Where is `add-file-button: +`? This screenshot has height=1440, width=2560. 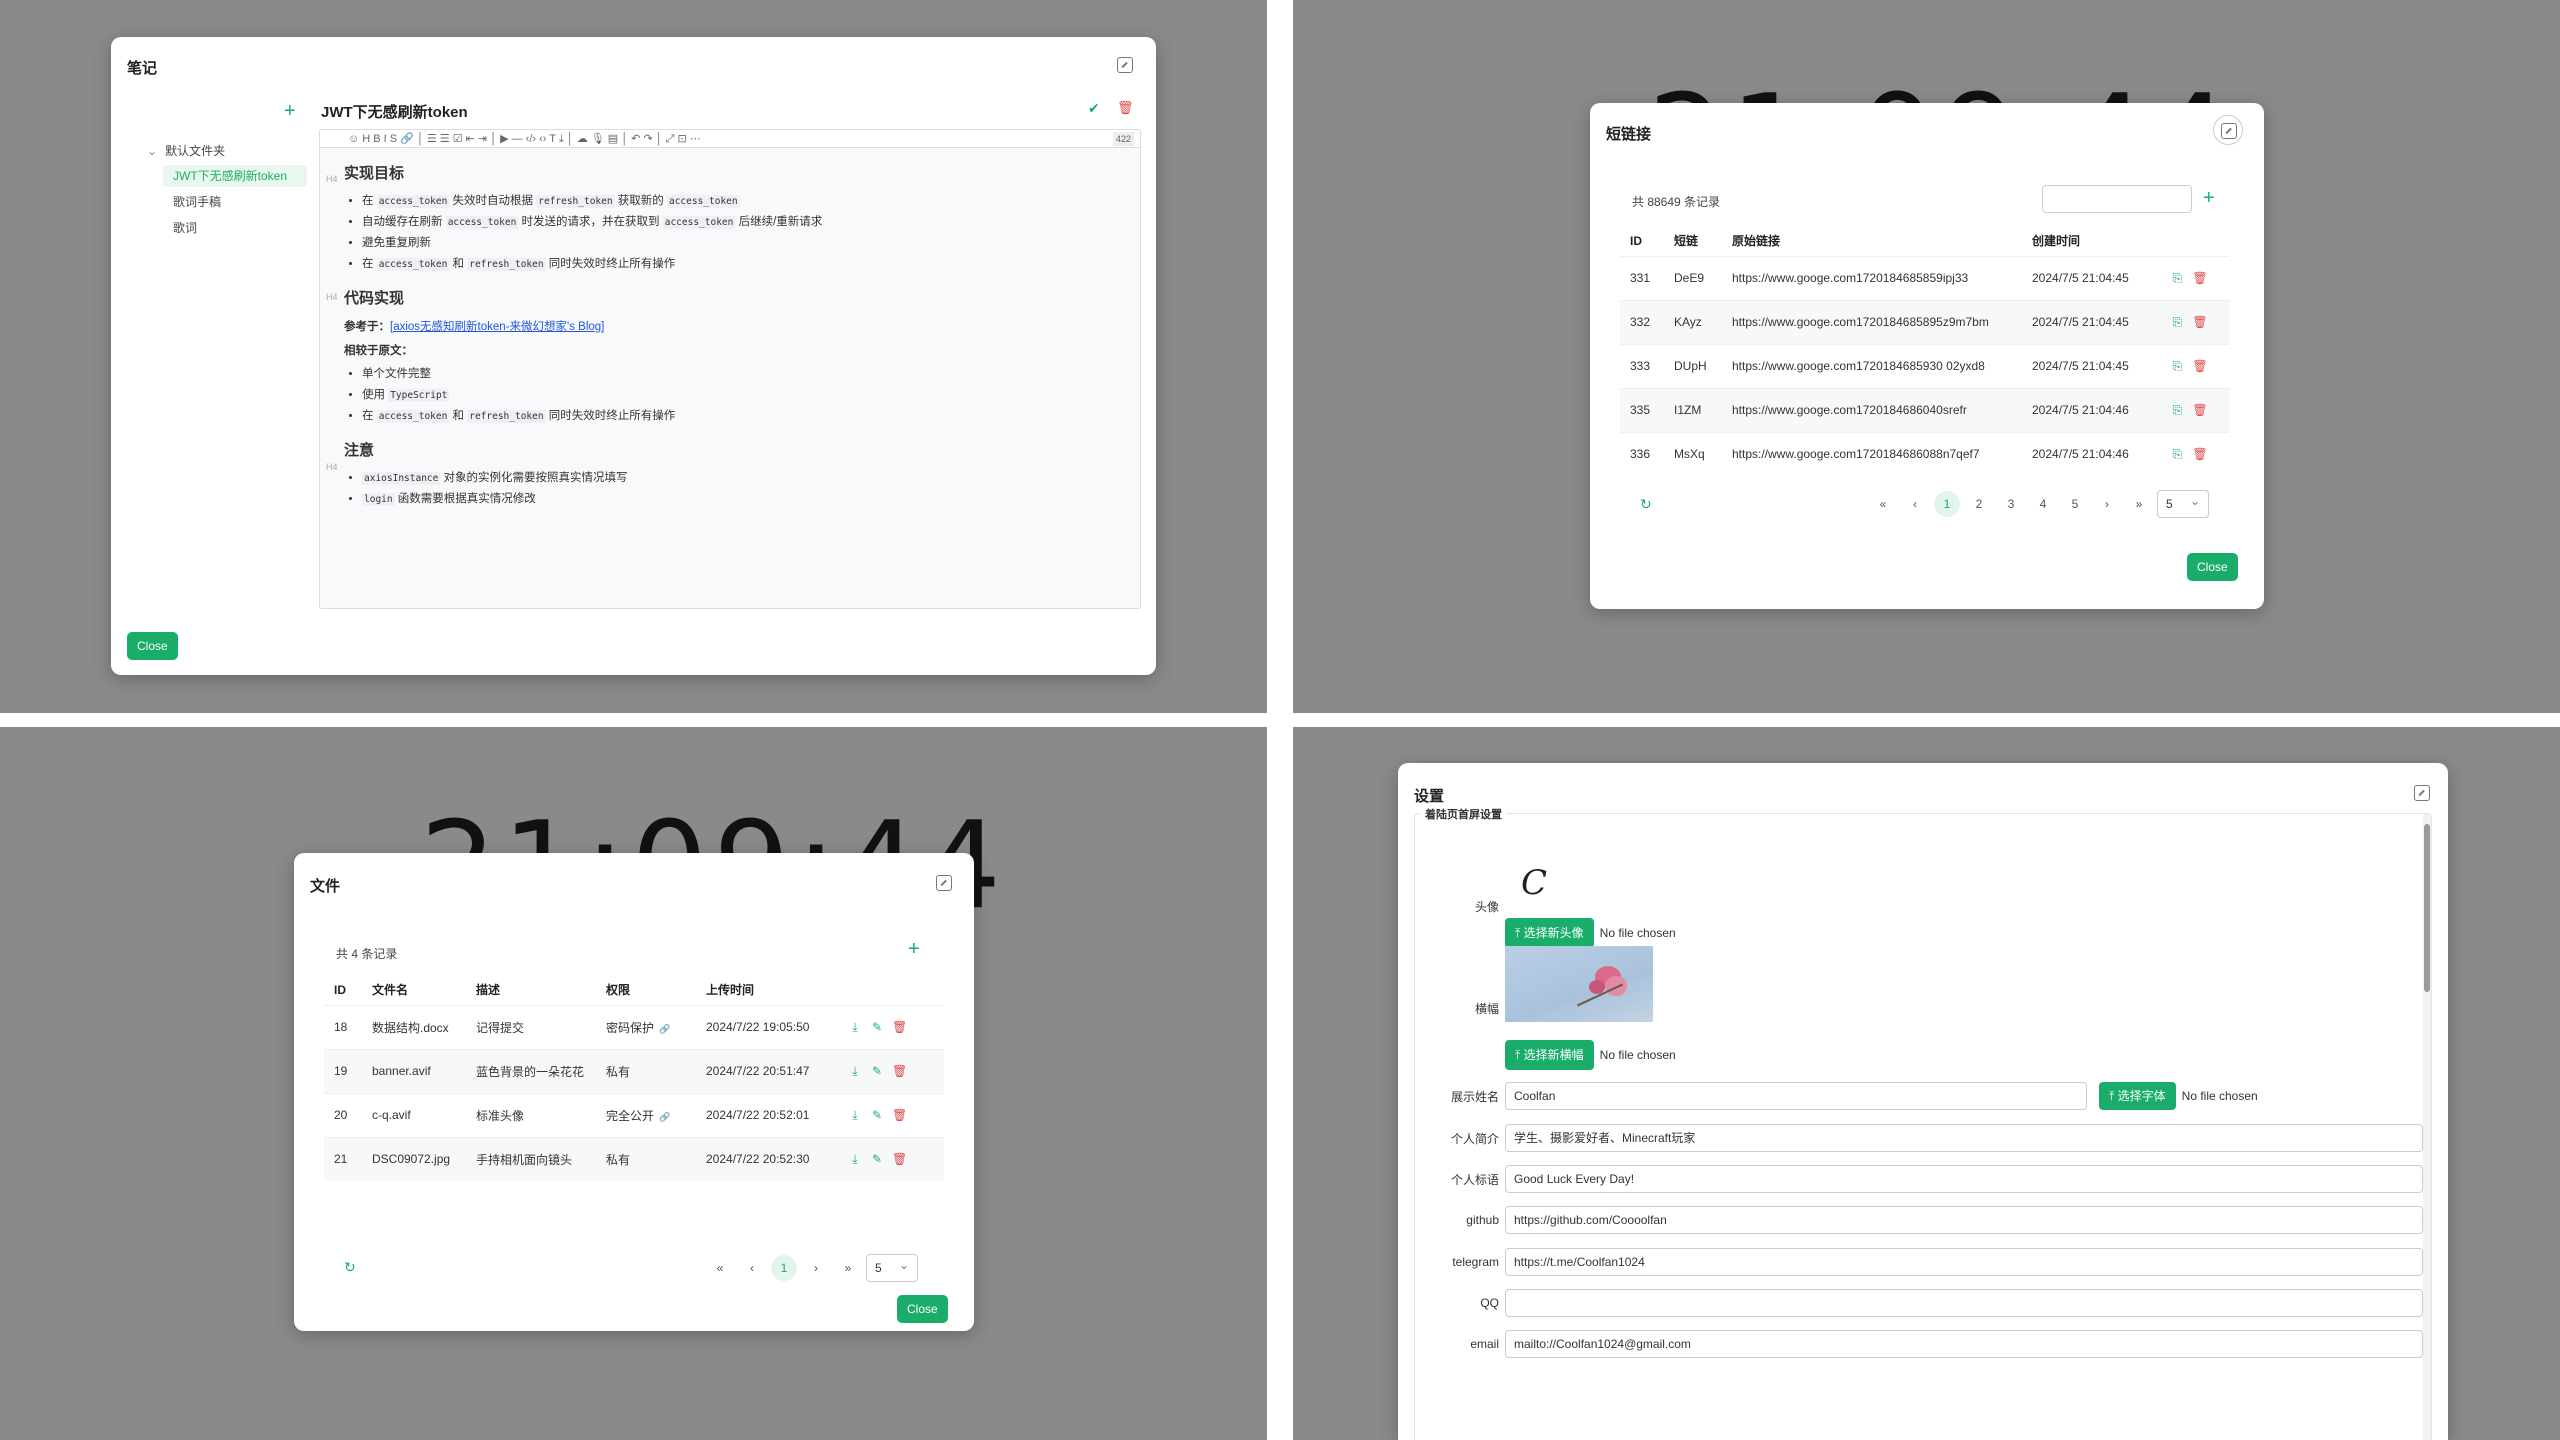
add-file-button: + is located at coordinates (914, 949).